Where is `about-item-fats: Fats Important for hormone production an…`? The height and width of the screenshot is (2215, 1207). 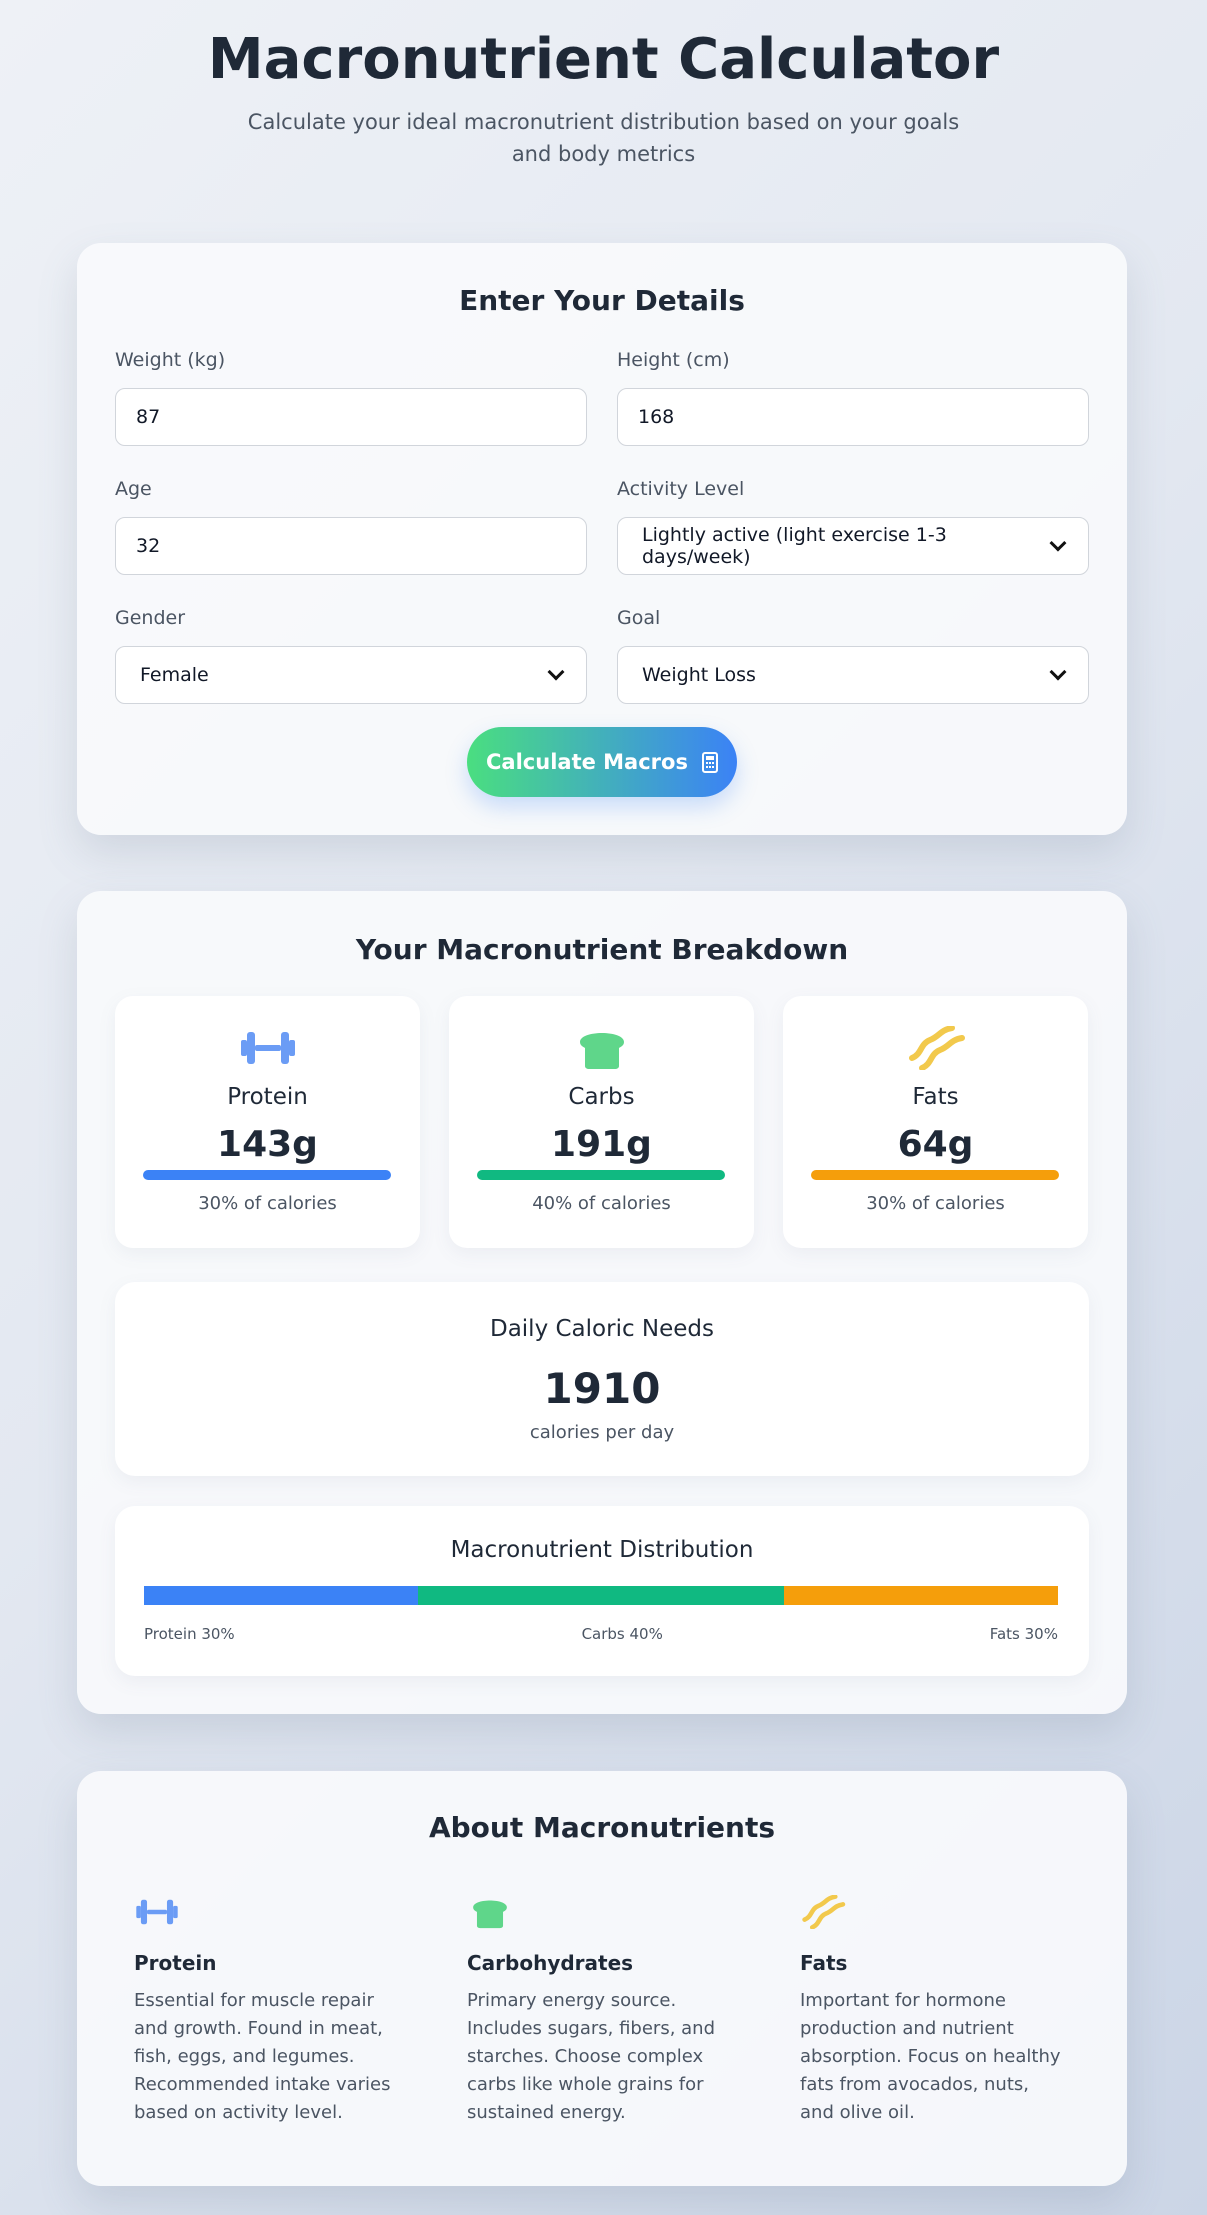
about-item-fats: Fats Important for hormone production an… is located at coordinates (966, 2011).